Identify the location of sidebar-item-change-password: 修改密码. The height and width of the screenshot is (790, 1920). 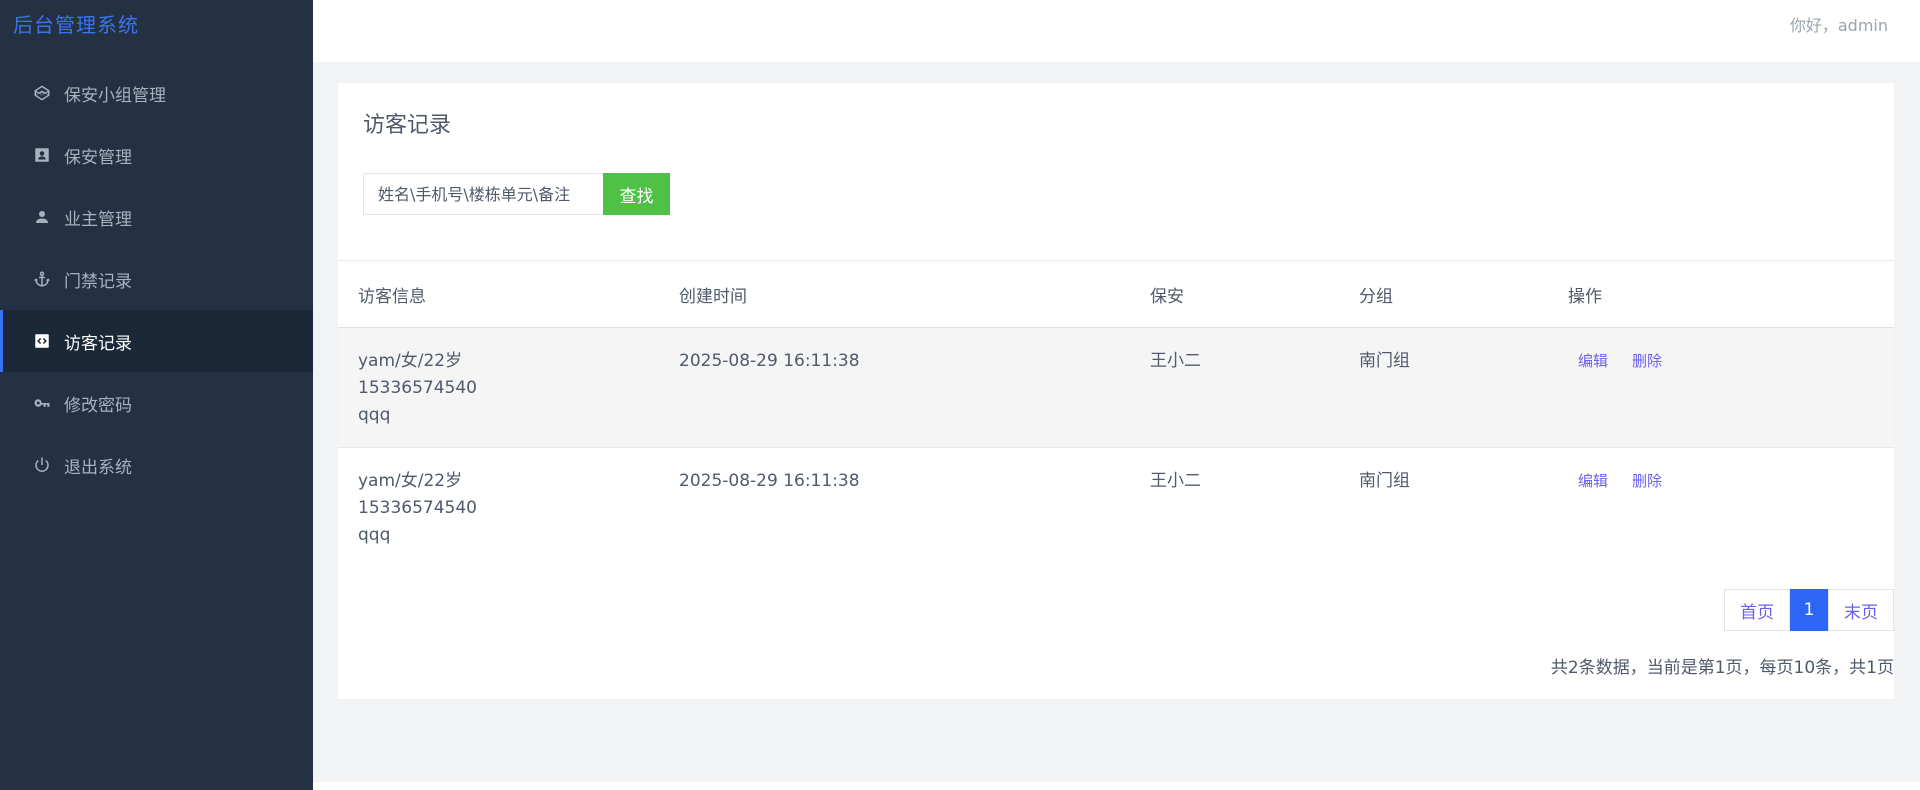
(156, 403).